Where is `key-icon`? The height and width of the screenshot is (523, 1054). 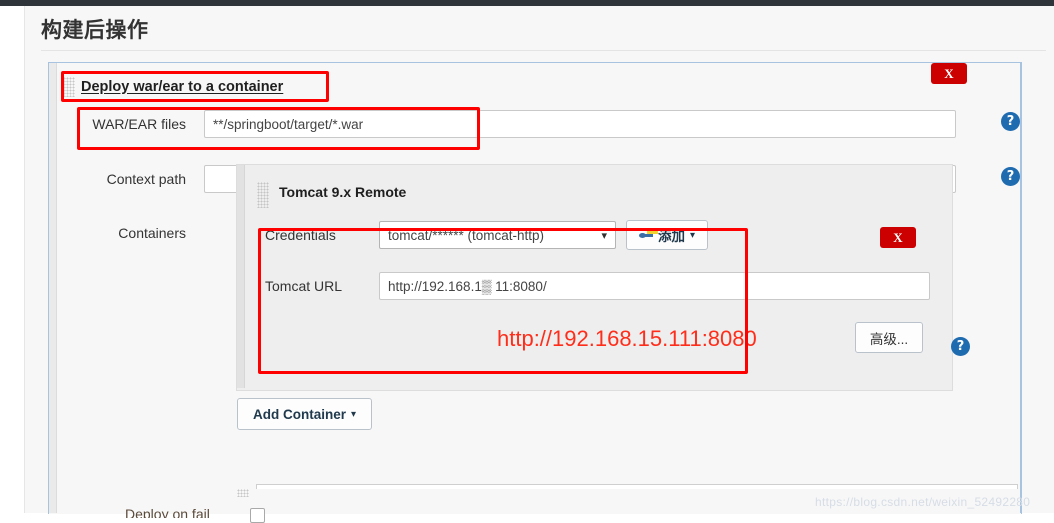 key-icon is located at coordinates (646, 235).